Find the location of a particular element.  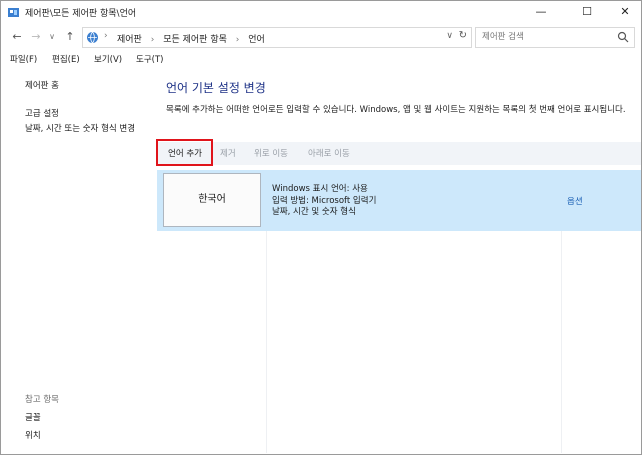

advanced-settings-link: 고급 설정 is located at coordinates (42, 113).